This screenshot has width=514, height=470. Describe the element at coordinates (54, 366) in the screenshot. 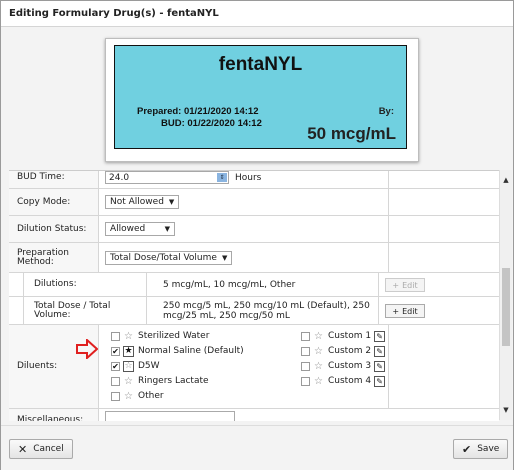

I see `diluents-label: Diluents:` at that location.